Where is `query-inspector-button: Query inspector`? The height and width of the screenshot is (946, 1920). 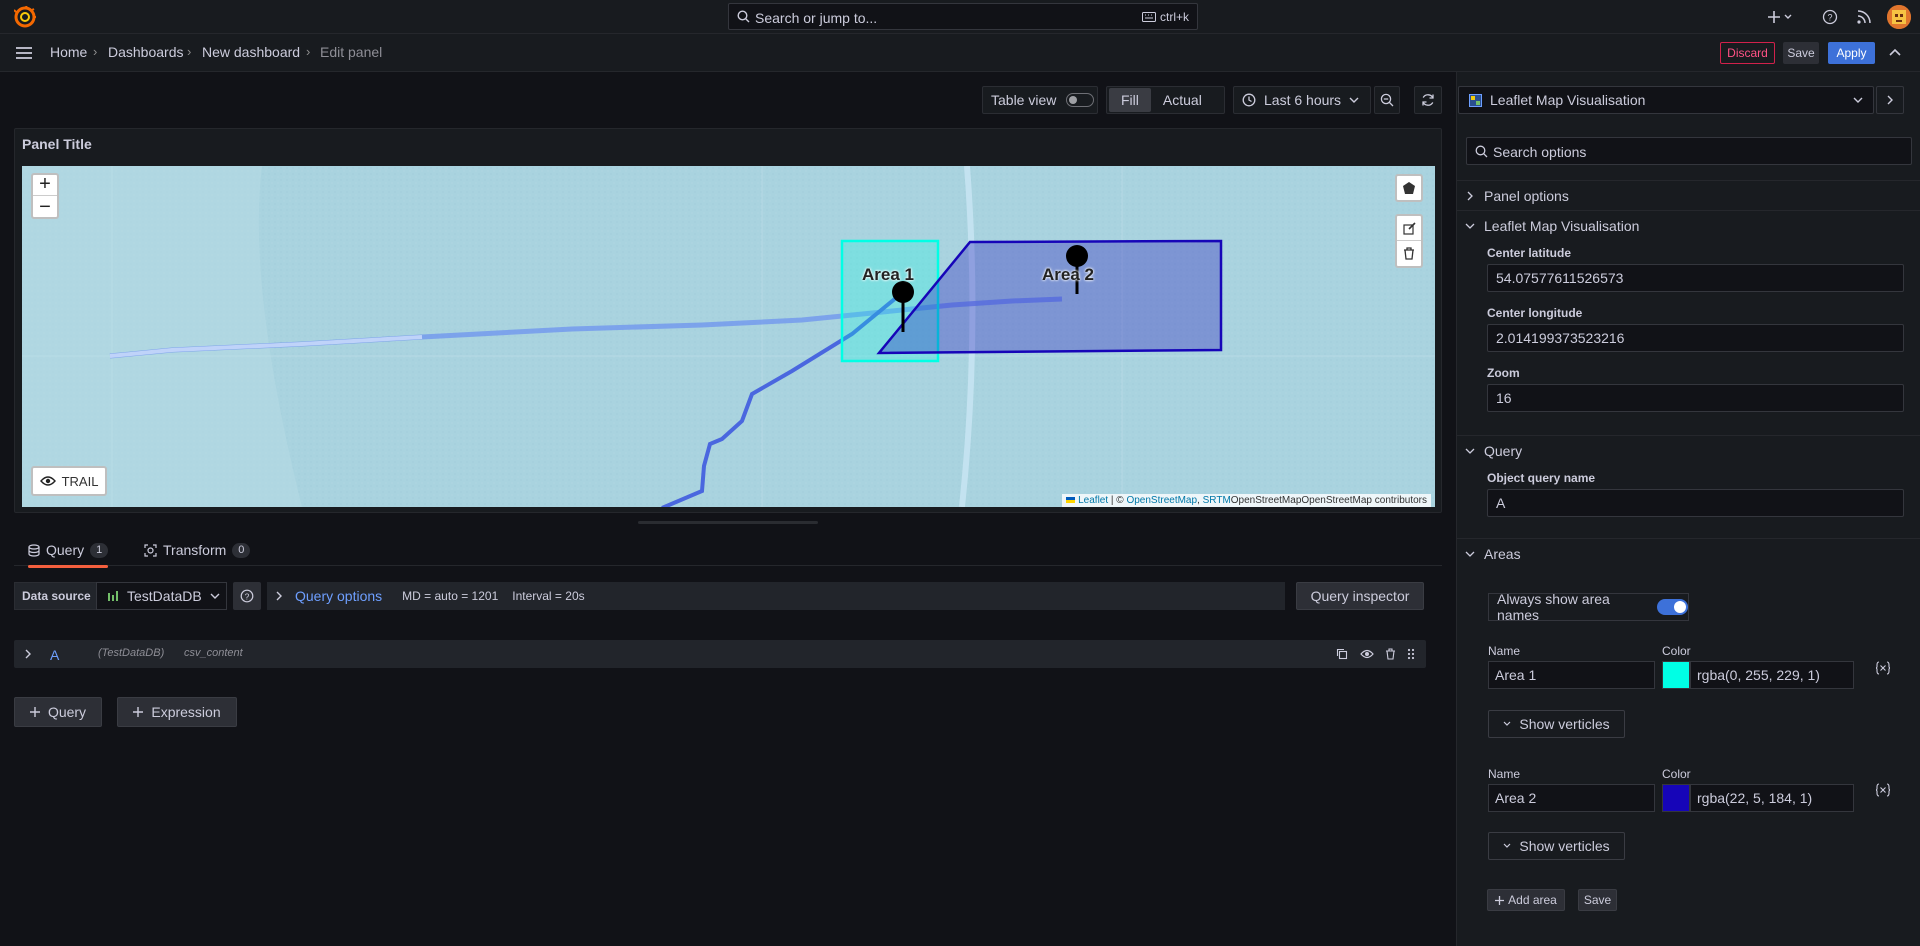 query-inspector-button: Query inspector is located at coordinates (1360, 596).